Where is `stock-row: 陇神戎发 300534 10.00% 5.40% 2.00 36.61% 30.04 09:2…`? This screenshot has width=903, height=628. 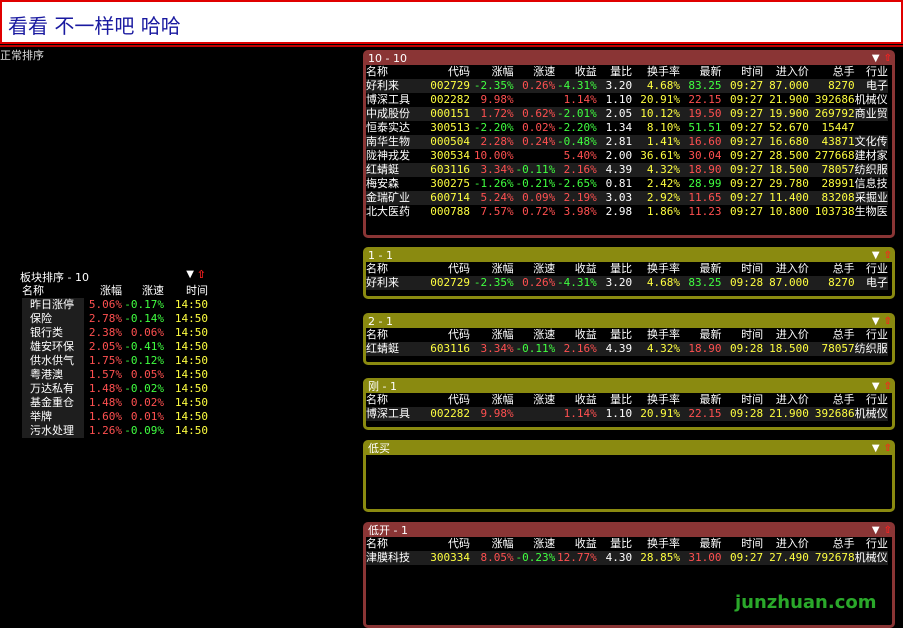 stock-row: 陇神戎发 300534 10.00% 5.40% 2.00 36.61% 30.04 09:2… is located at coordinates (627, 156).